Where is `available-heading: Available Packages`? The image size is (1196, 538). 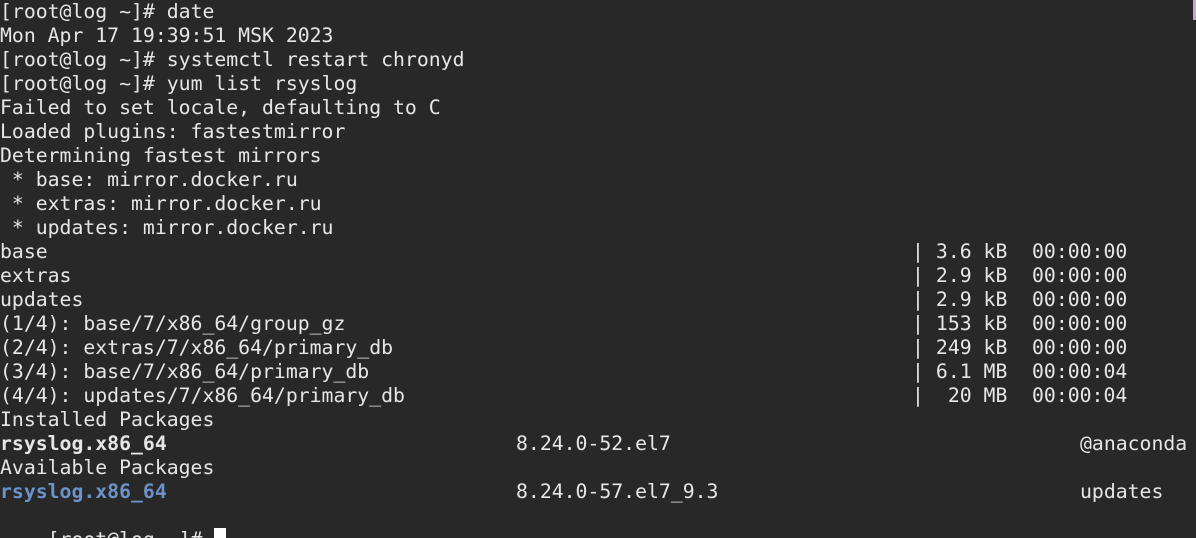
available-heading: Available Packages is located at coordinates (107, 467).